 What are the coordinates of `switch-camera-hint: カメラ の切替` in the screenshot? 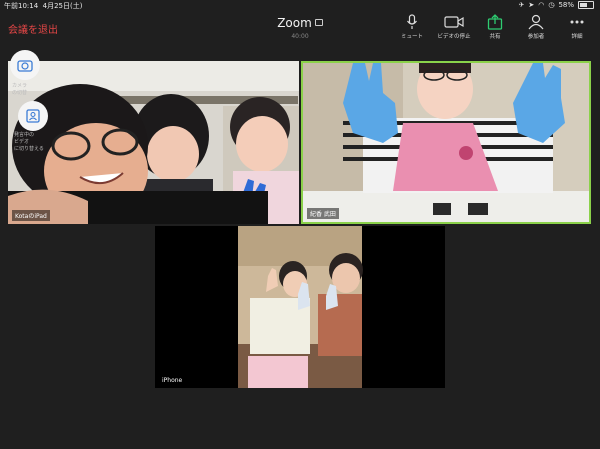 It's located at (20, 89).